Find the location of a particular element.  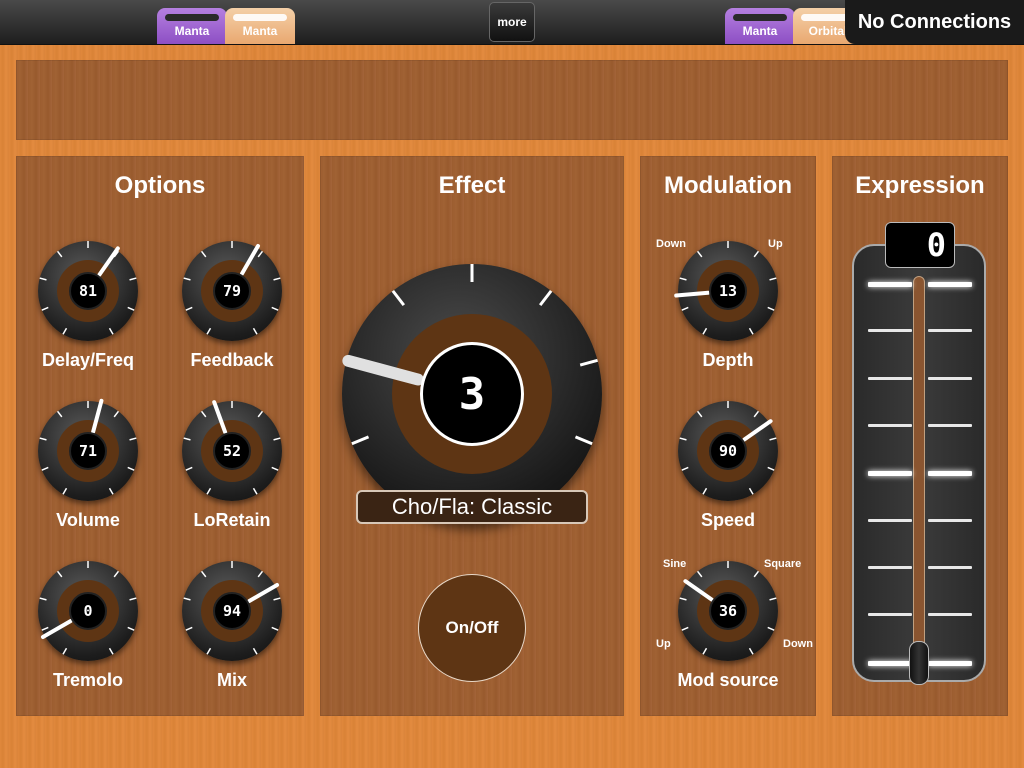

expression-value: 0 is located at coordinates (920, 245).